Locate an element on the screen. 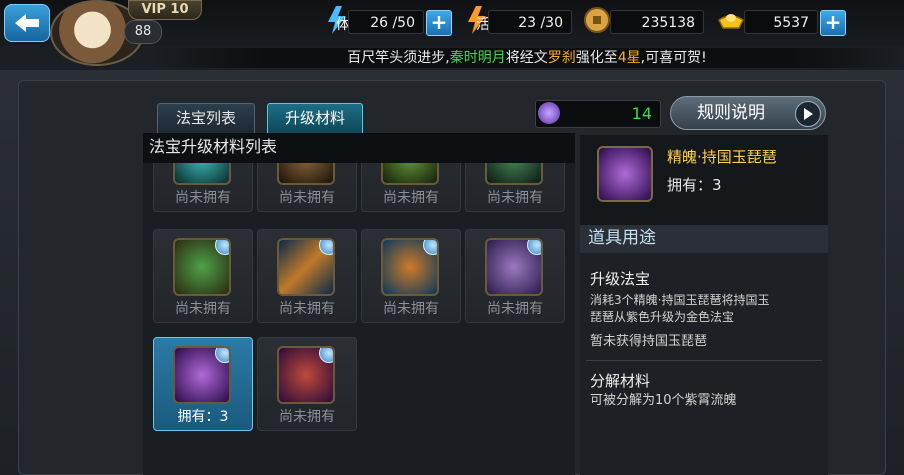  demon-mask-icon is located at coordinates (306, 375).